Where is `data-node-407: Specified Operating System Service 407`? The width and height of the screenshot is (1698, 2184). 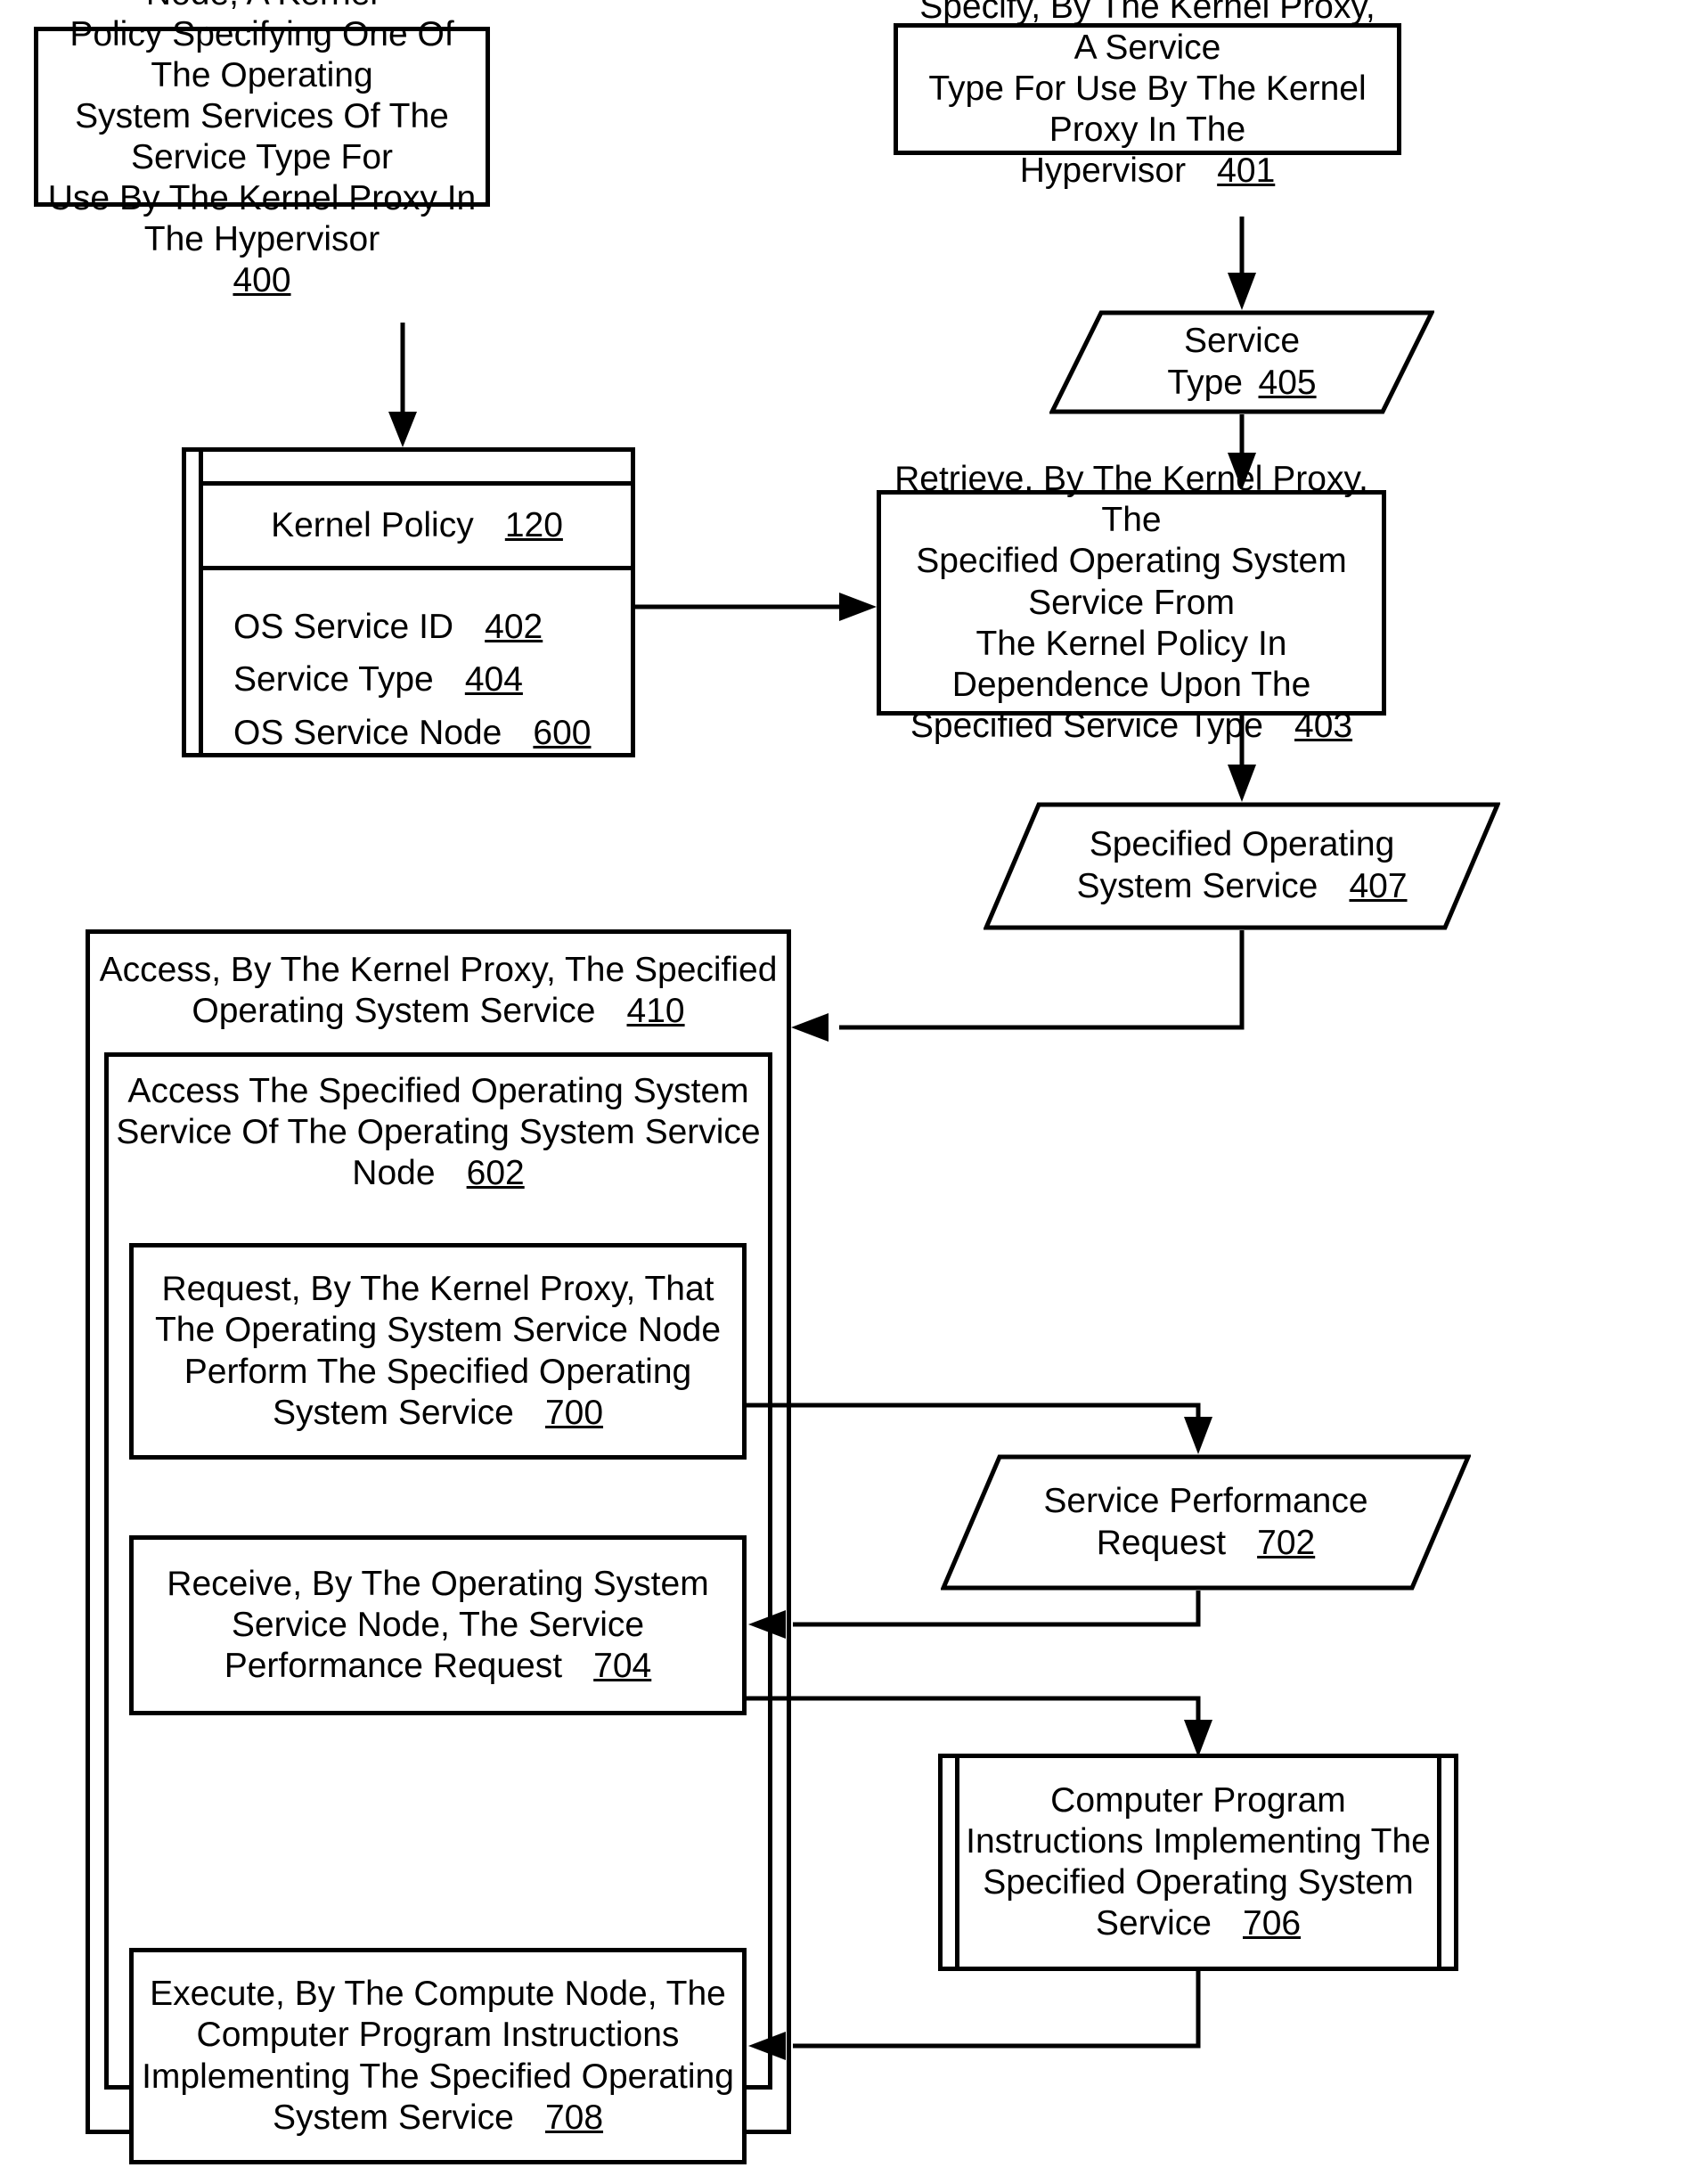 data-node-407: Specified Operating System Service 407 is located at coordinates (1242, 866).